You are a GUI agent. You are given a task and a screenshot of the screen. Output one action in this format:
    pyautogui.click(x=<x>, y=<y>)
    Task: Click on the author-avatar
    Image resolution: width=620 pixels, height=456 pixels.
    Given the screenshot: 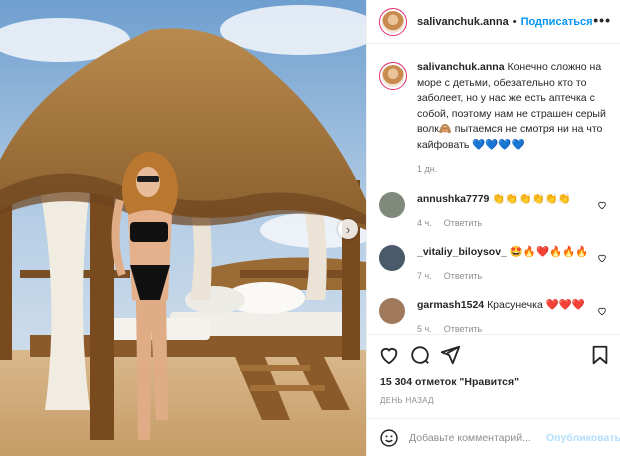 What is the action you would take?
    pyautogui.click(x=393, y=21)
    